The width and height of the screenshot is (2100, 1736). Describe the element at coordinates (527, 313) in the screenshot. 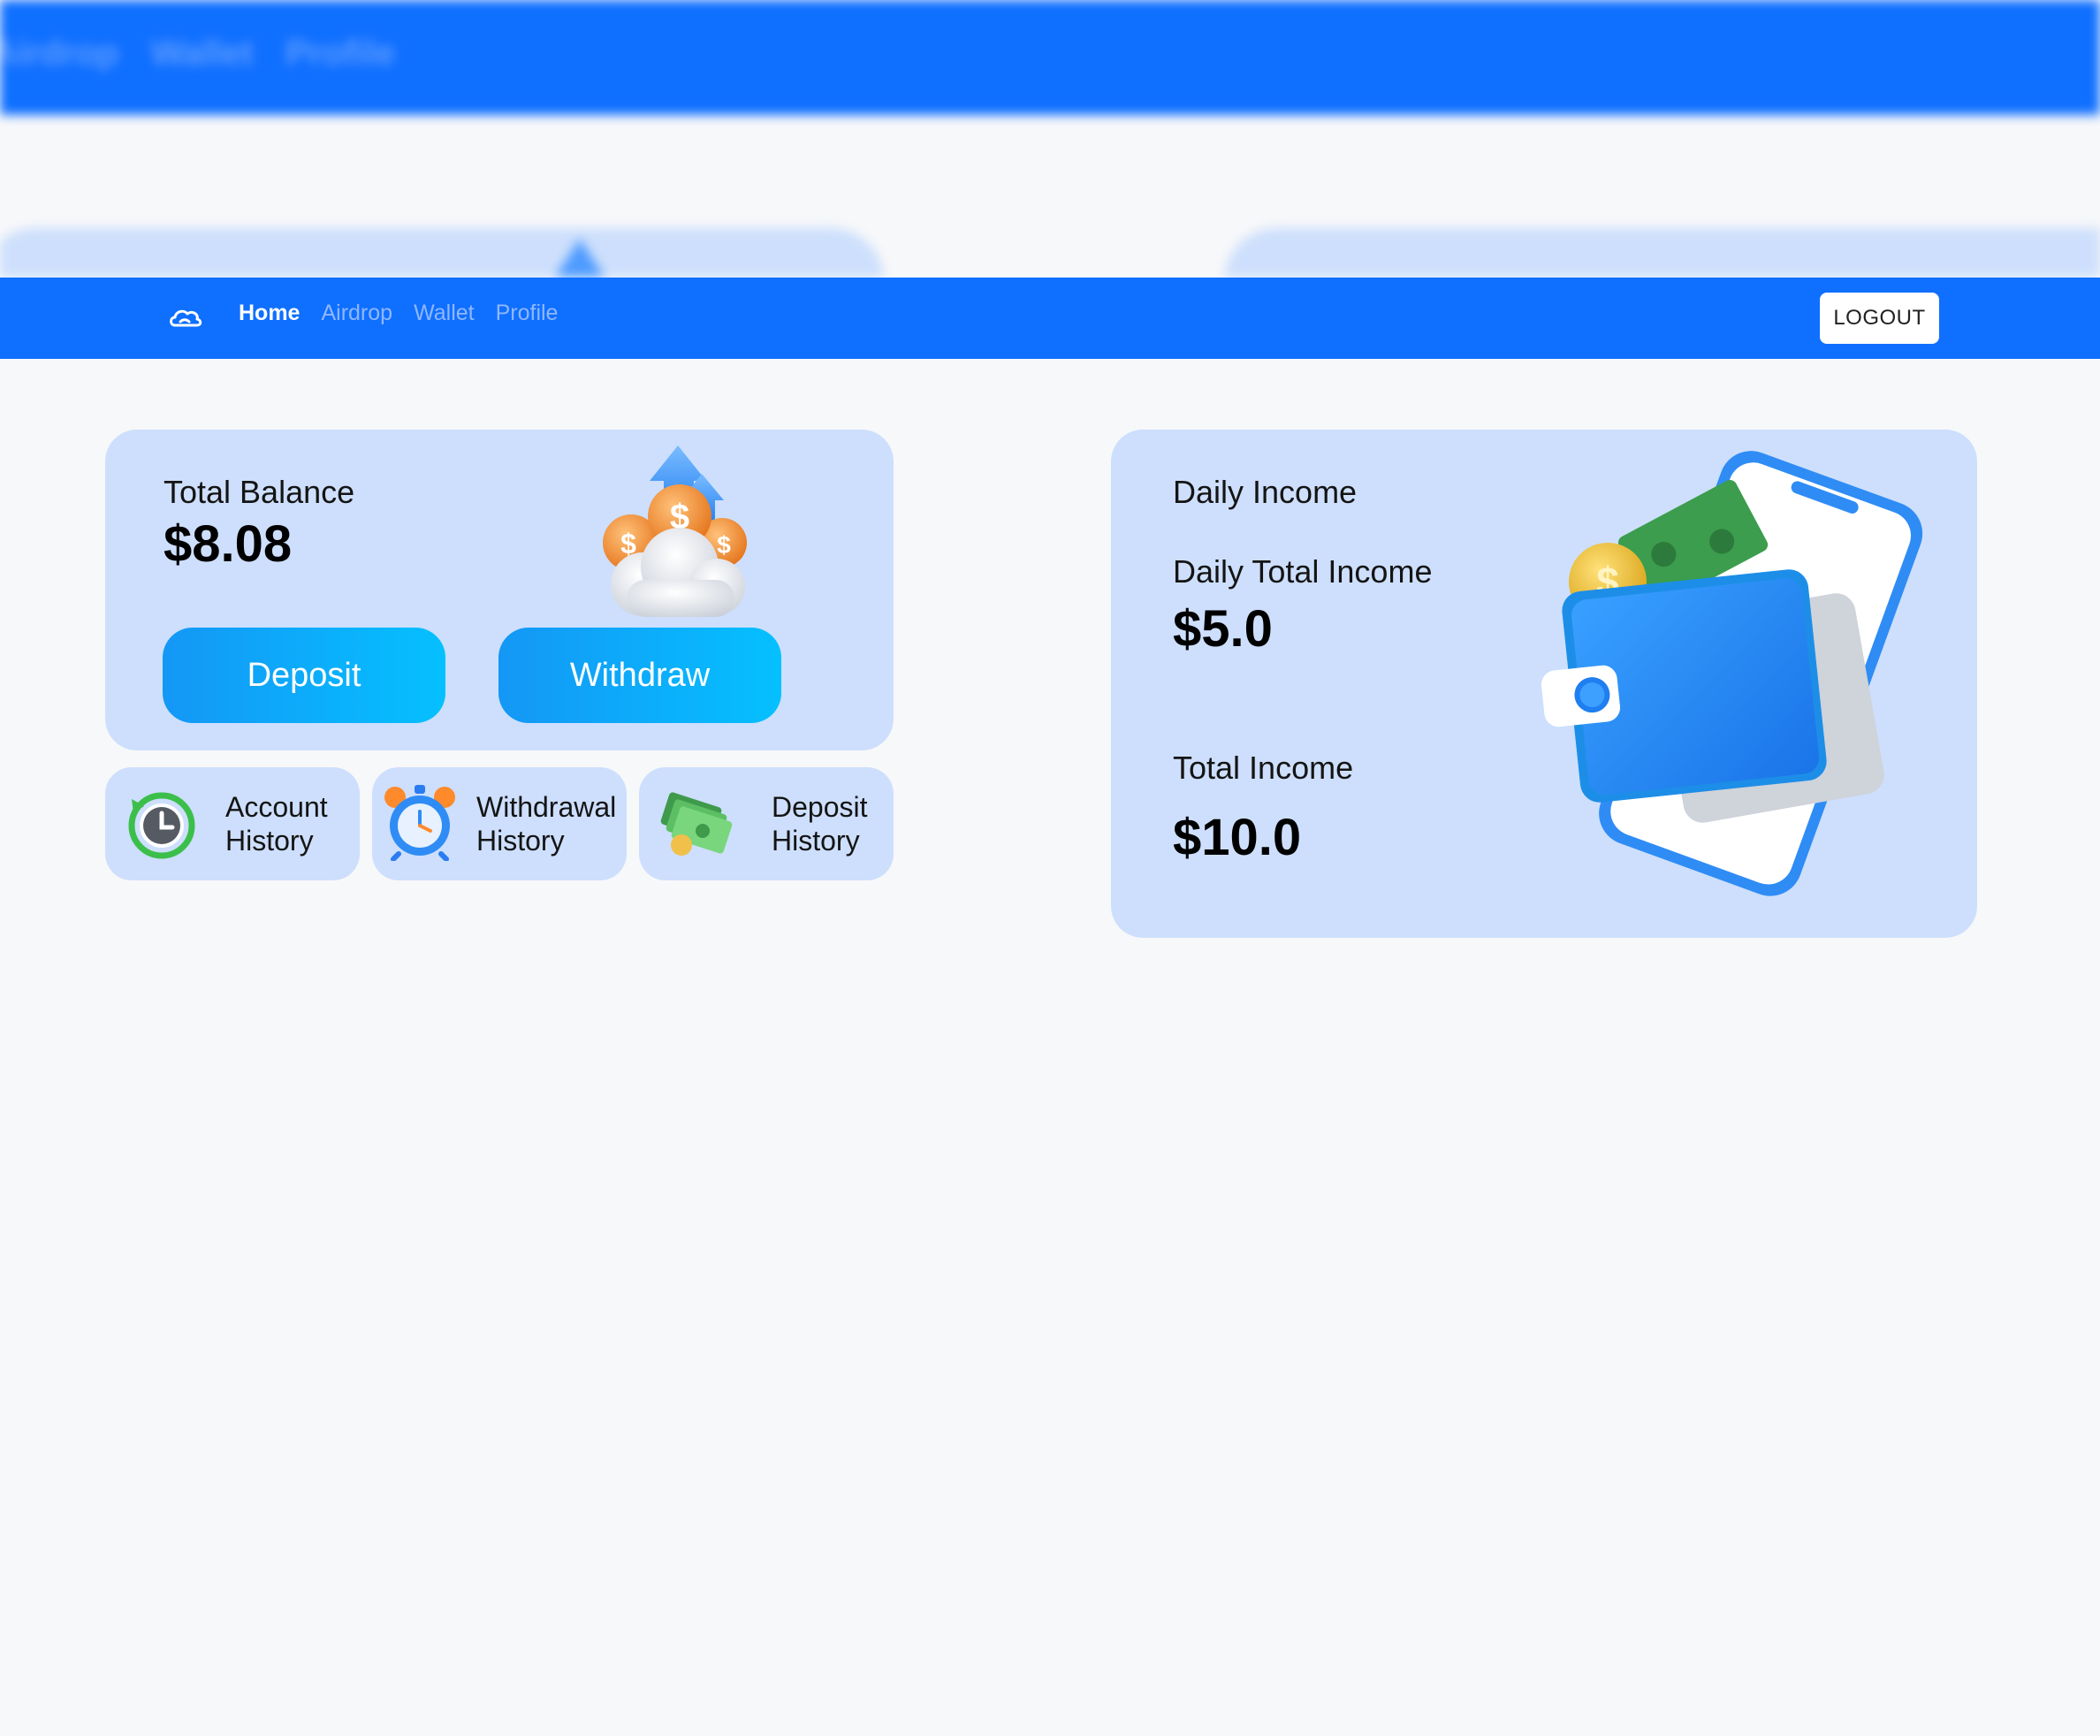

I see `nav-profile: Profile` at that location.